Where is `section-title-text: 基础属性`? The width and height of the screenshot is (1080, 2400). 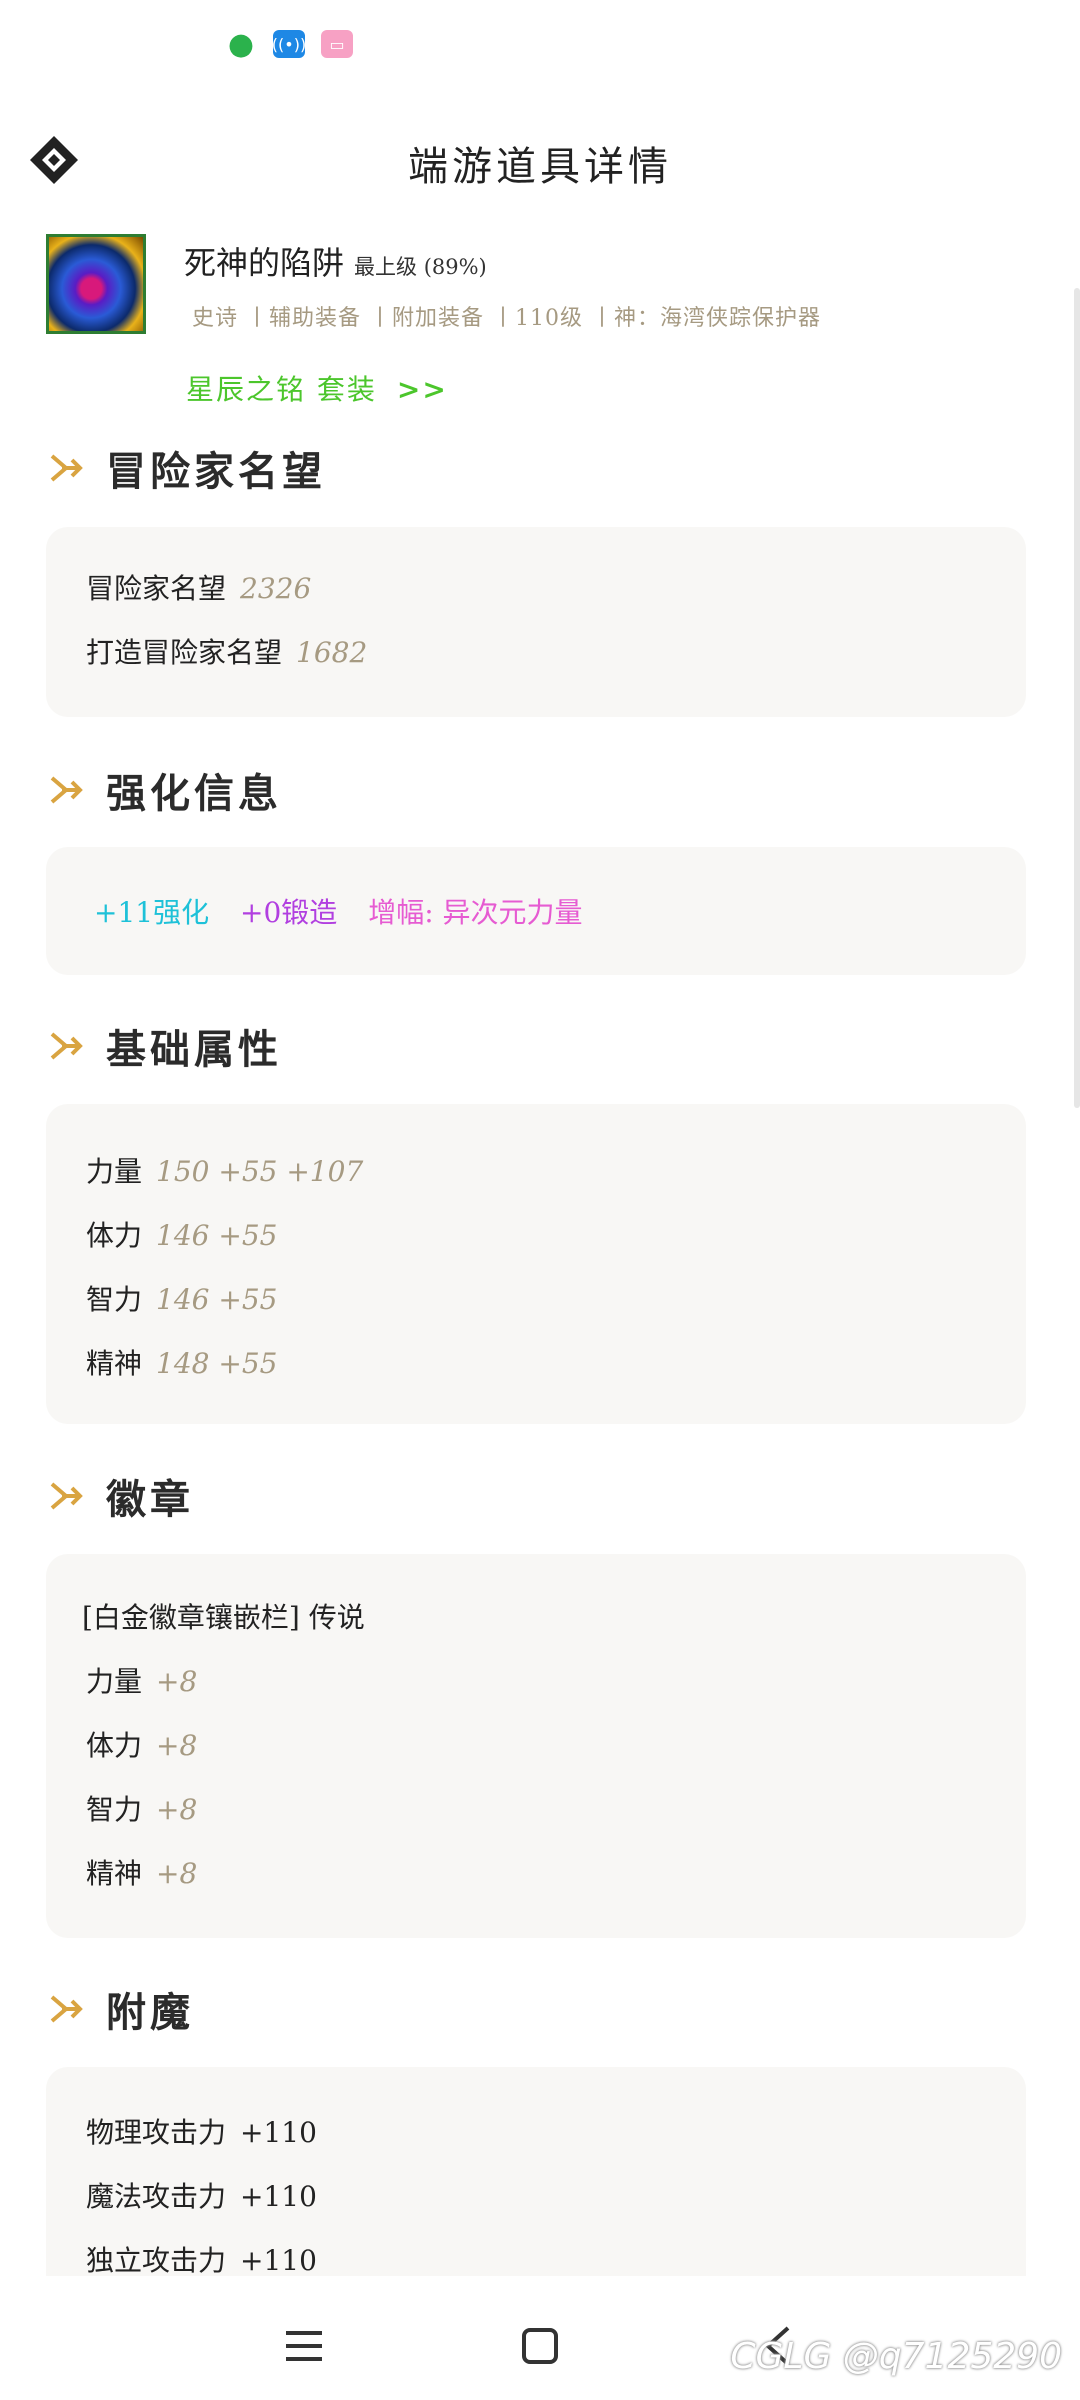
section-title-text: 基础属性 is located at coordinates (194, 1049).